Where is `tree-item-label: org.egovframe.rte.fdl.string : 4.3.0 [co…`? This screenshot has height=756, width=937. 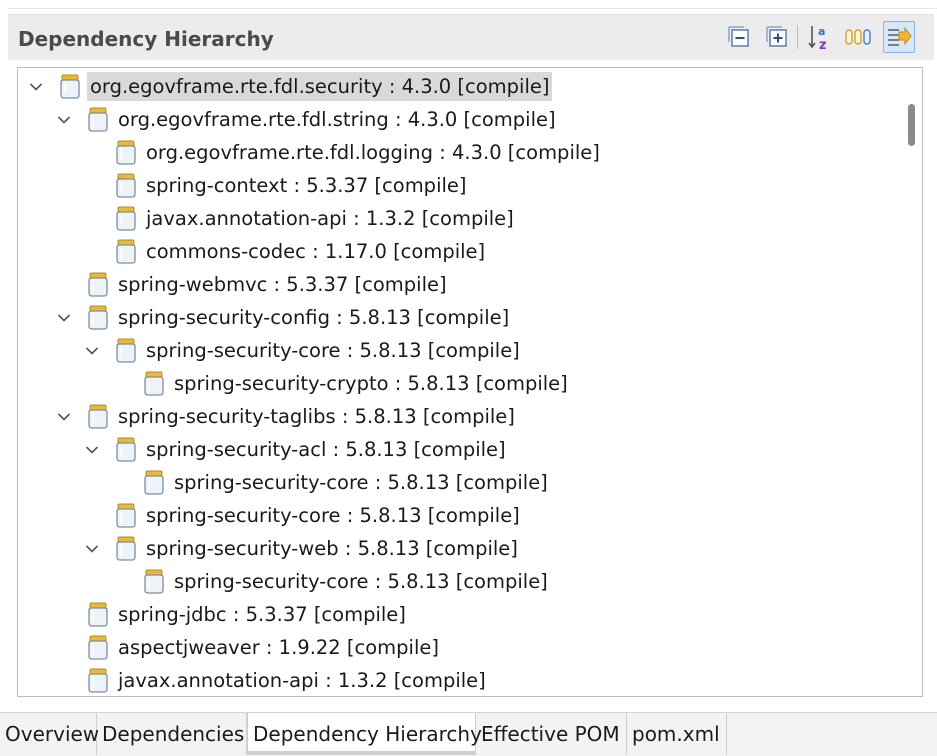
tree-item-label: org.egovframe.rte.fdl.string : 4.3.0 [co… is located at coordinates (337, 119).